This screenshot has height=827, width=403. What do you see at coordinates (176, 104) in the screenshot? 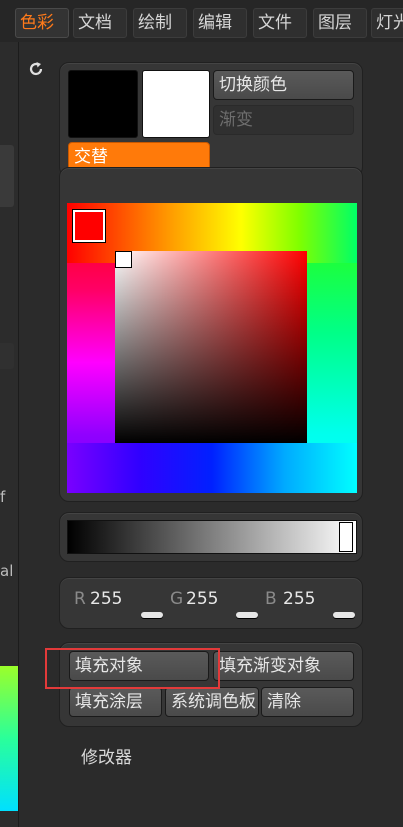
I see `secondary-color-swatch` at bounding box center [176, 104].